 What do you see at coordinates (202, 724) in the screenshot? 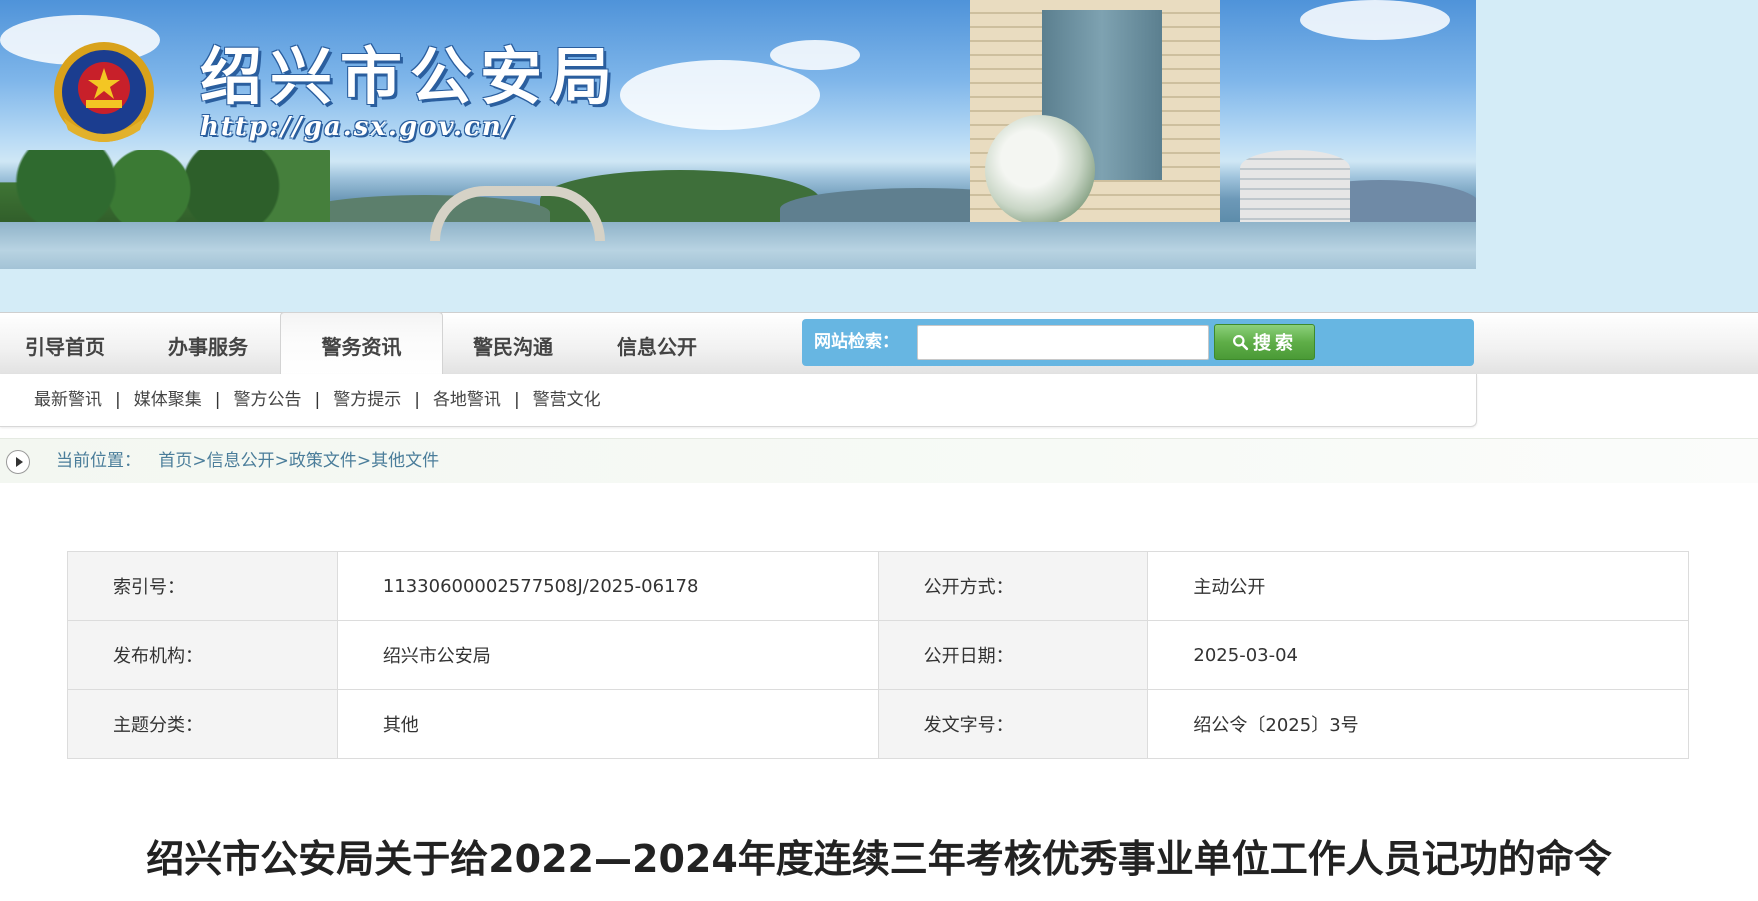
I see `label-topic: 主题分类：` at bounding box center [202, 724].